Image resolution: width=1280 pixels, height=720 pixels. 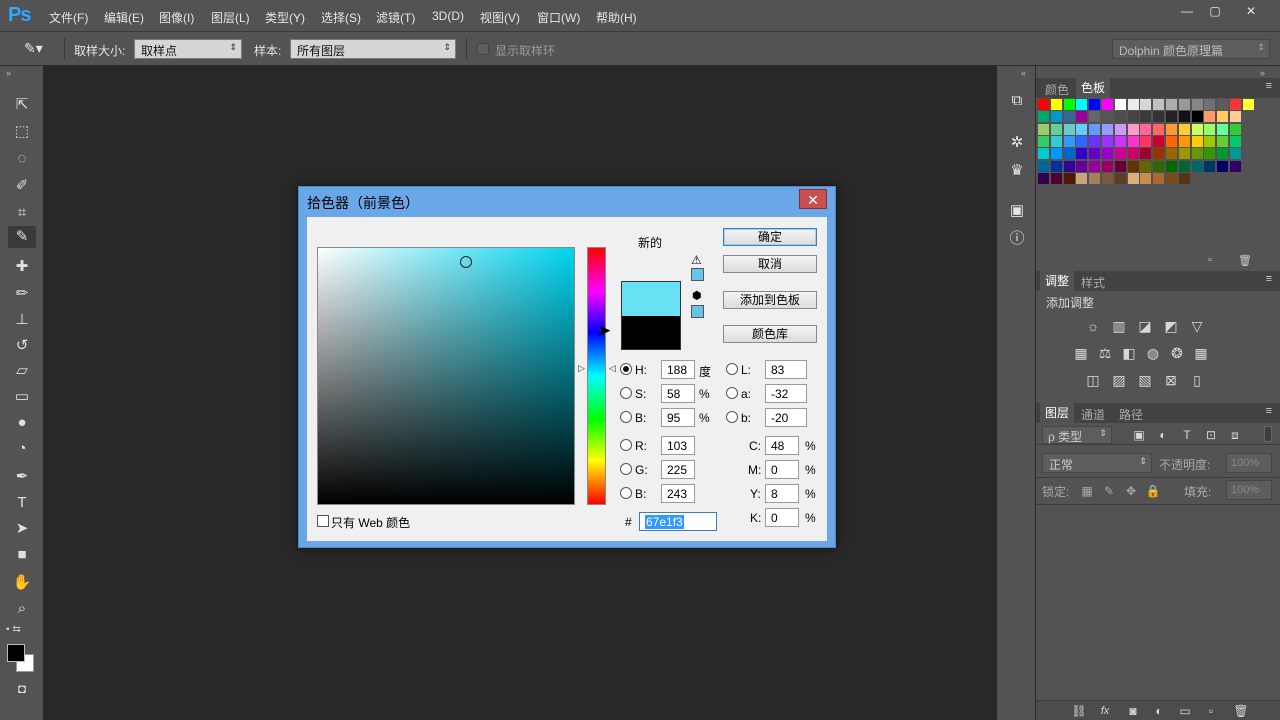 What do you see at coordinates (732, 393) in the screenshot?
I see `radio-a` at bounding box center [732, 393].